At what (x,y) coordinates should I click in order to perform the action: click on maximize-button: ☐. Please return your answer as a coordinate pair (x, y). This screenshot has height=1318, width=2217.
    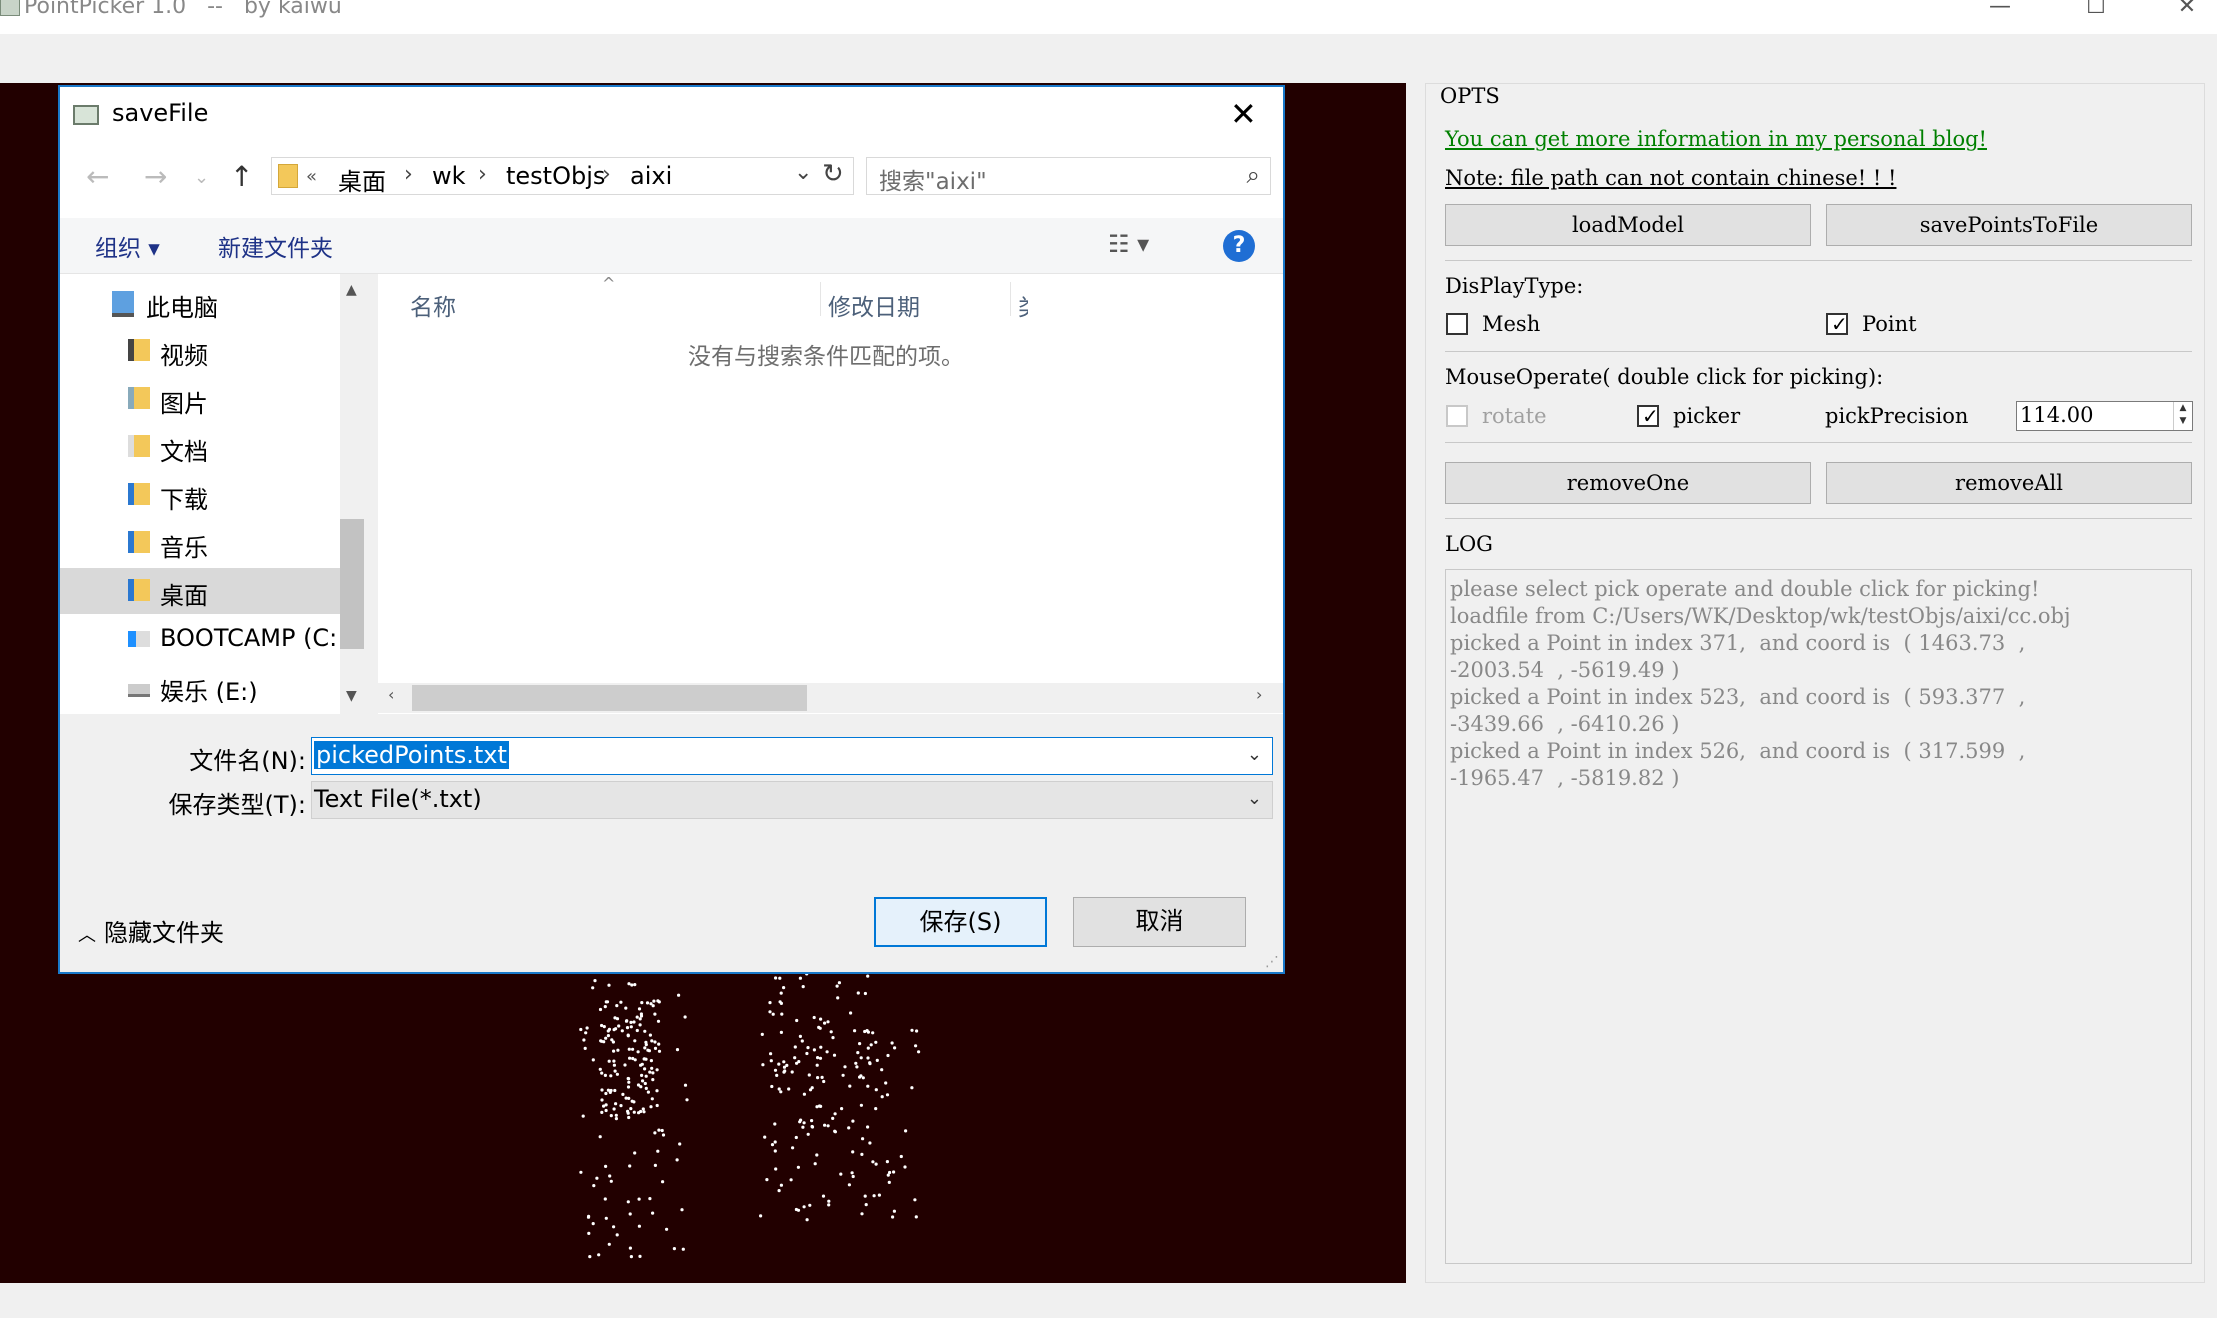
    Looking at the image, I should click on (2096, 13).